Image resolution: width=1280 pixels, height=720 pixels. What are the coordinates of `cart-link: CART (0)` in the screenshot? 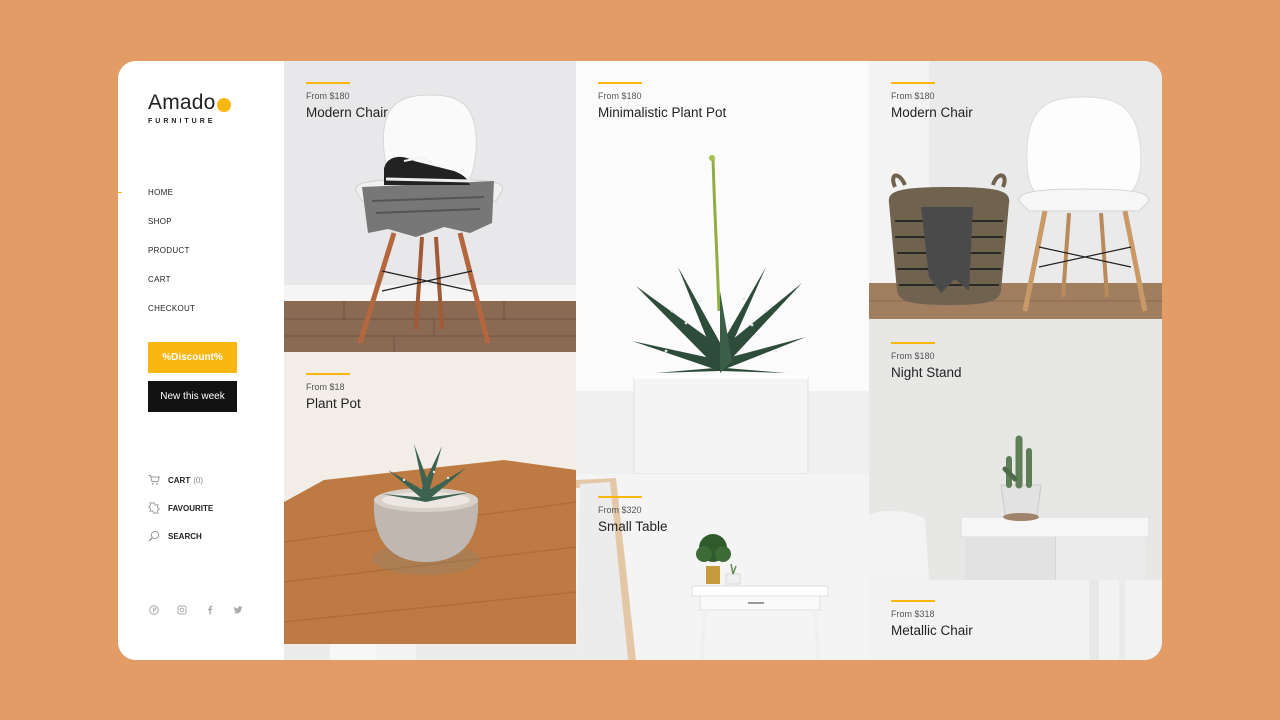 It's located at (180, 480).